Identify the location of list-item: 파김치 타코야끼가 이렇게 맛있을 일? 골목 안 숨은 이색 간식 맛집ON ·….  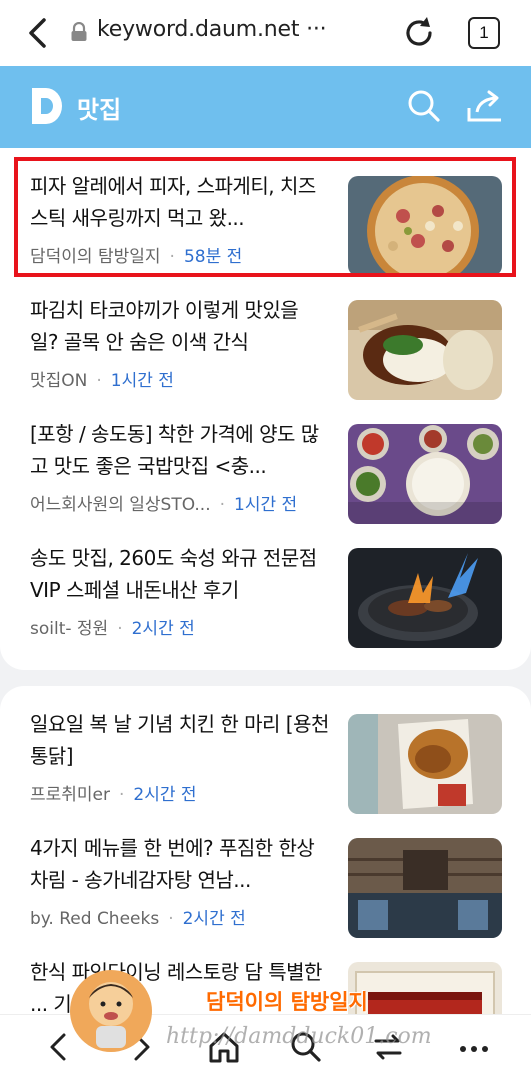
(265, 340).